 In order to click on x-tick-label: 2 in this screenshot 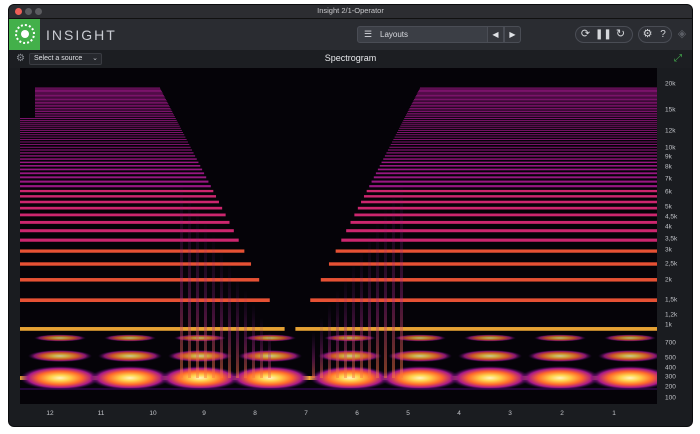, I will do `click(562, 413)`.